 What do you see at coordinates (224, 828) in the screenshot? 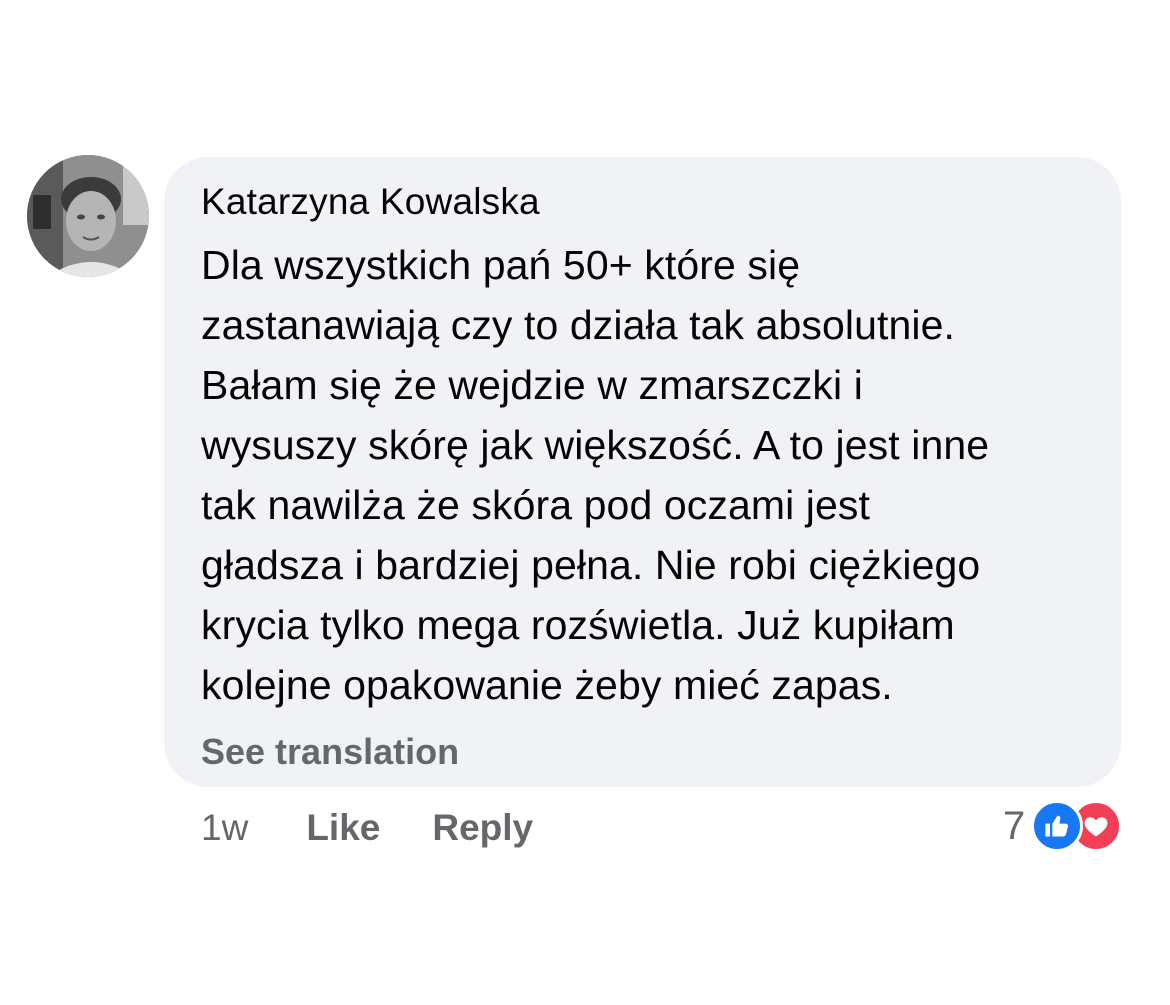
I see `comment-timestamp: 1w` at bounding box center [224, 828].